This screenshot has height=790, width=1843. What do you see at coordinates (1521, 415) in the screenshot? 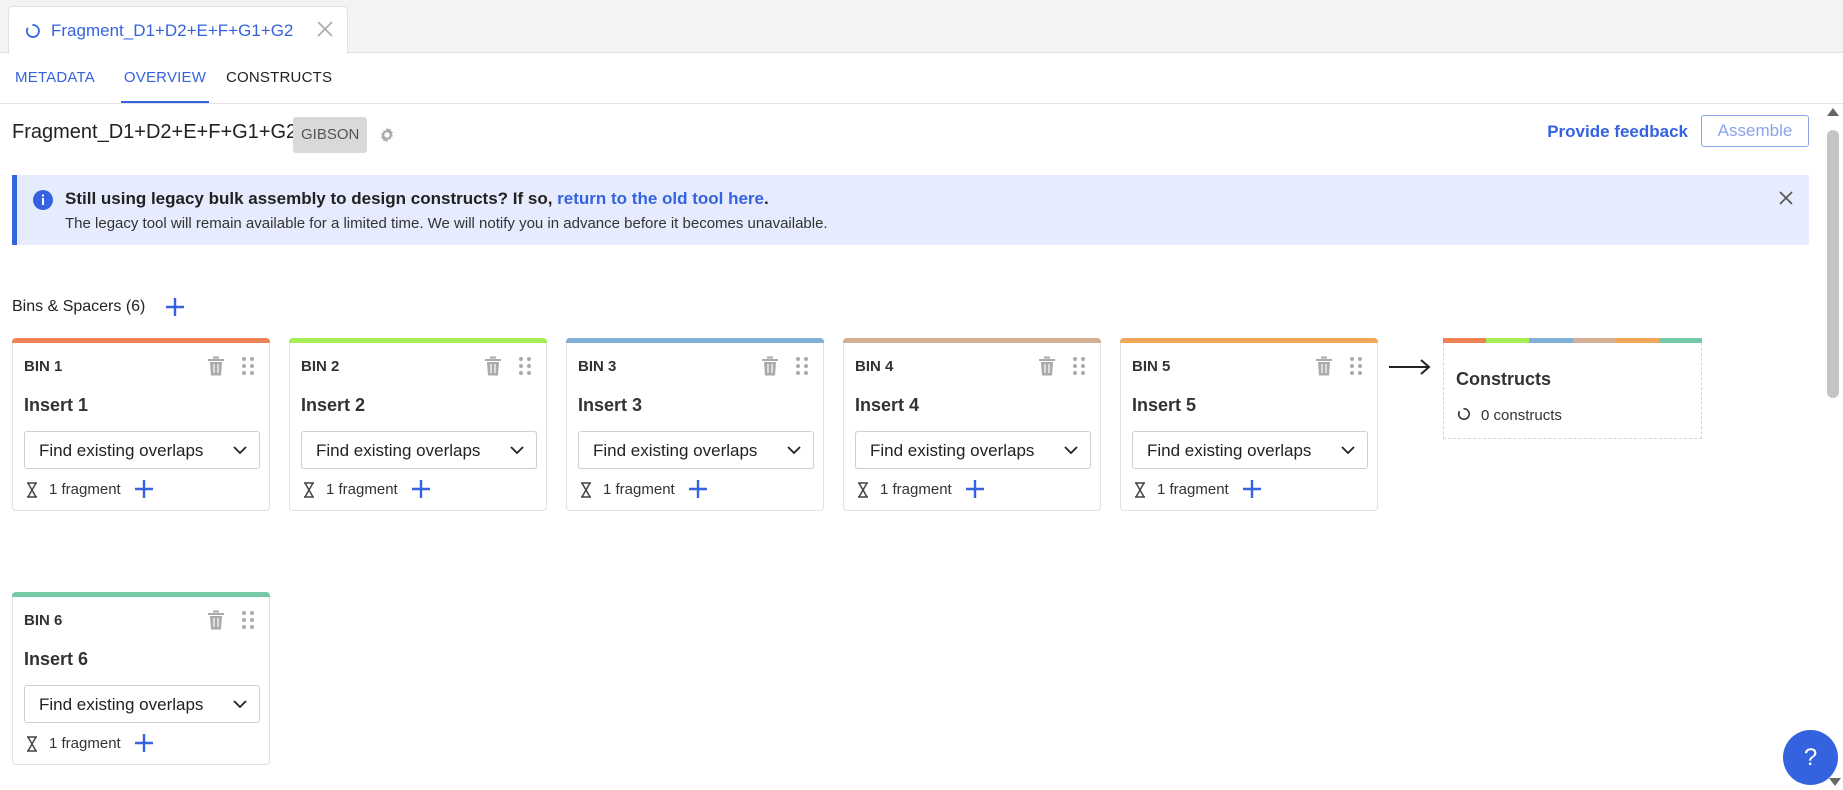
I see `constructs-count: 0 constructs` at bounding box center [1521, 415].